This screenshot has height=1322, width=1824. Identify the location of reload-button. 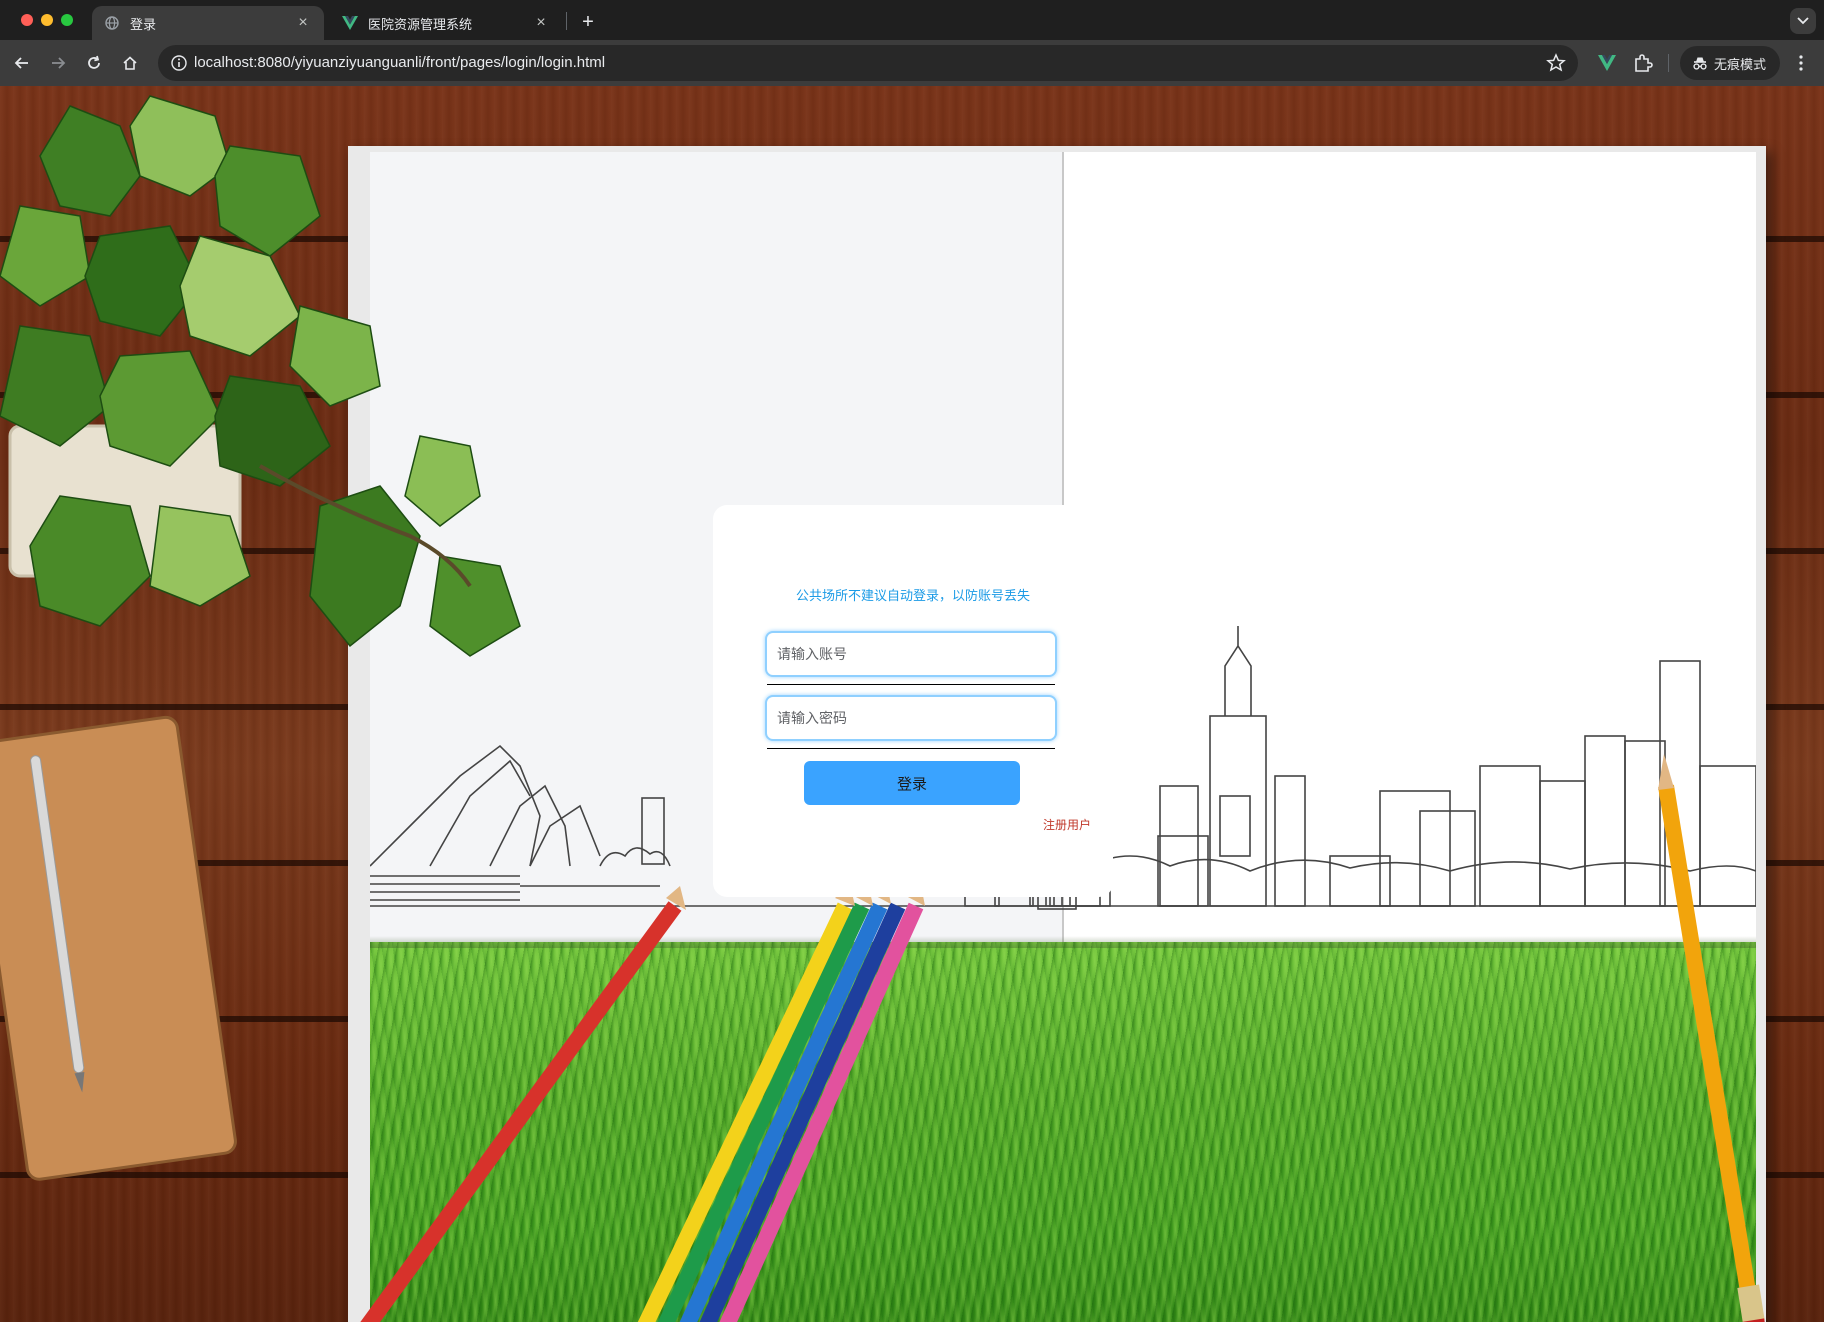
(94, 63).